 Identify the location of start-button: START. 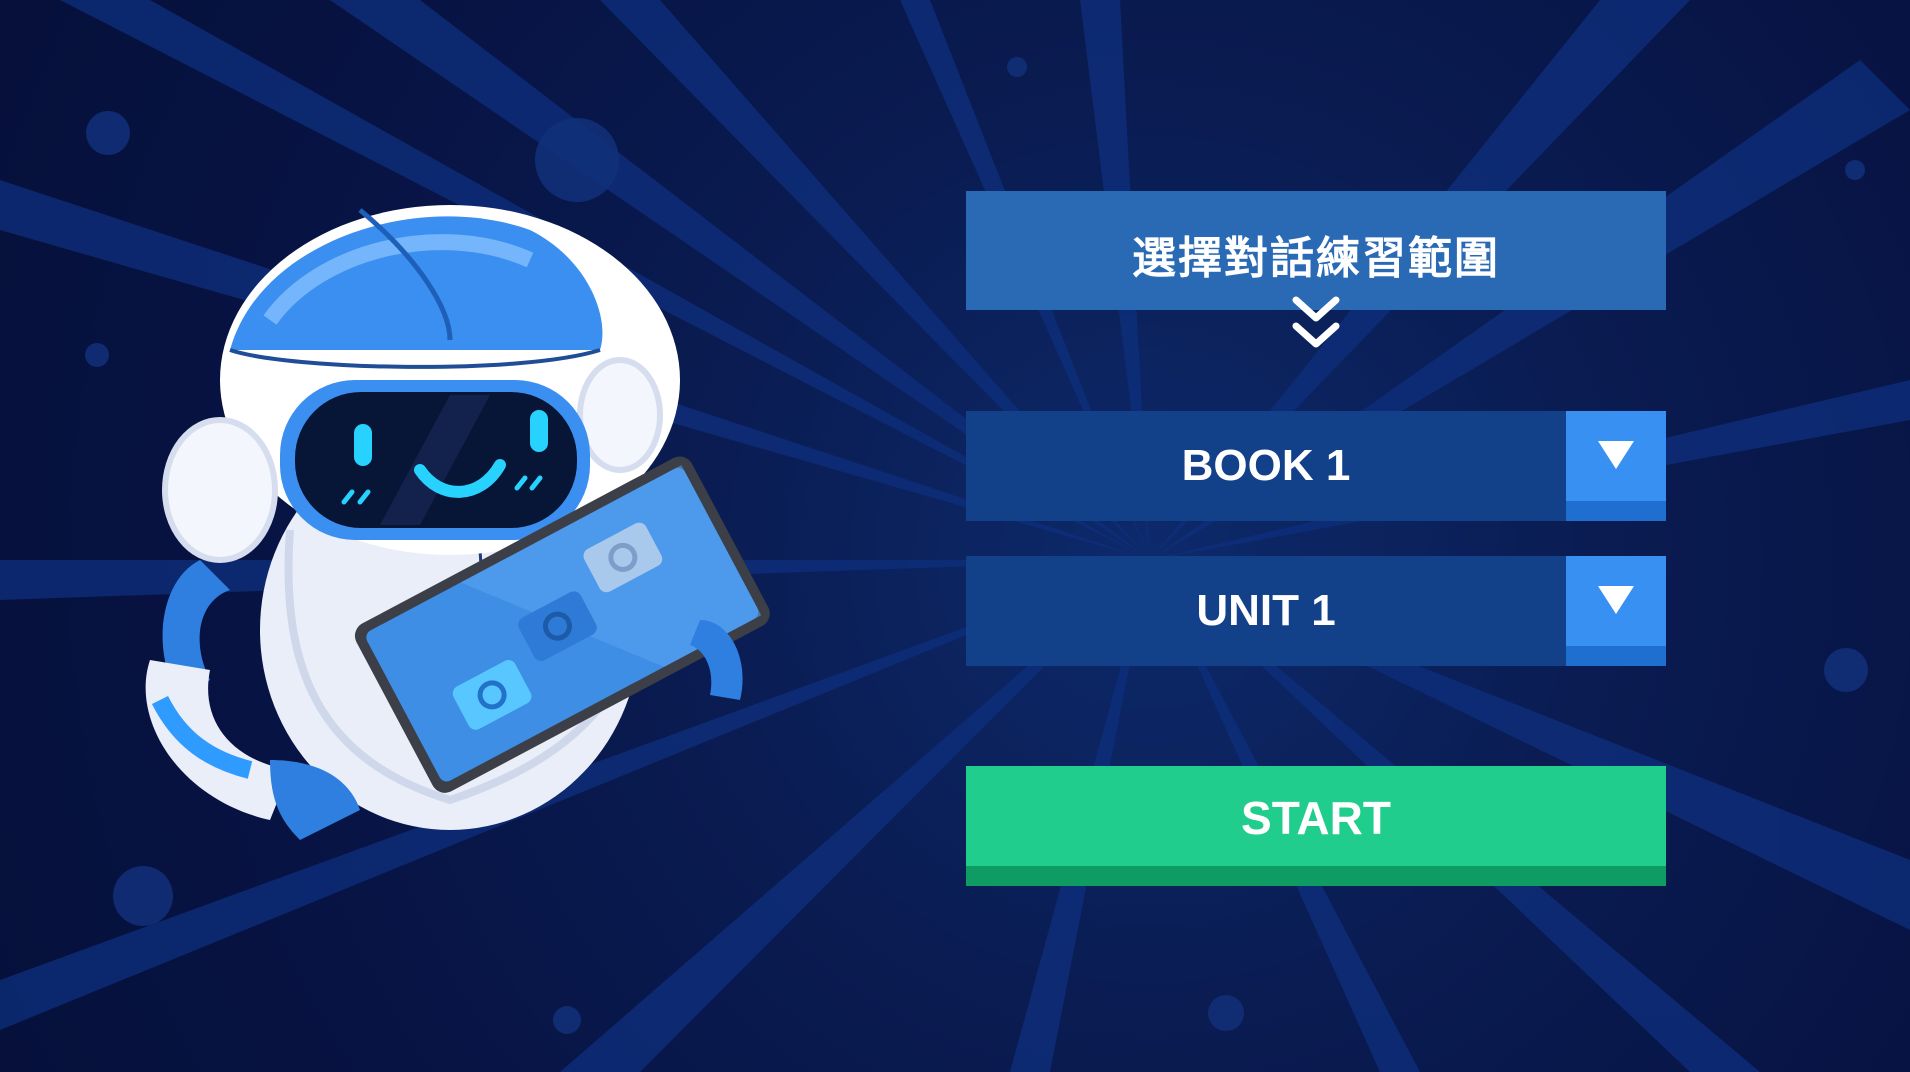
(1316, 826).